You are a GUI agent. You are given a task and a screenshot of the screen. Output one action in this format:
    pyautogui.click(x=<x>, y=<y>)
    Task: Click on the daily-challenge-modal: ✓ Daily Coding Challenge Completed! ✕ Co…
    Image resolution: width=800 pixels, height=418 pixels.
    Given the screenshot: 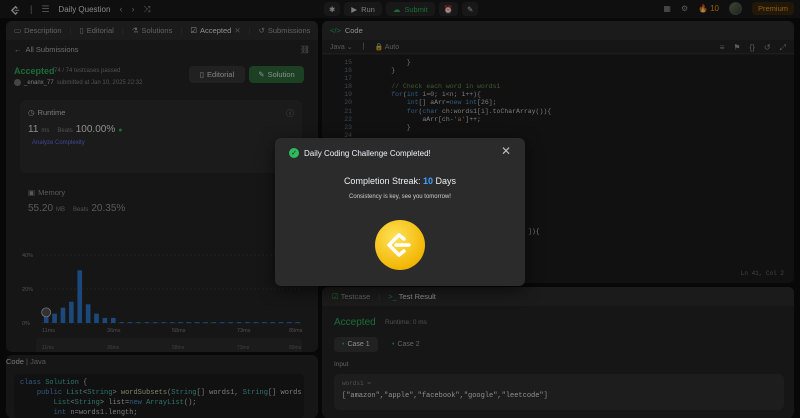 What is the action you would take?
    pyautogui.click(x=400, y=212)
    